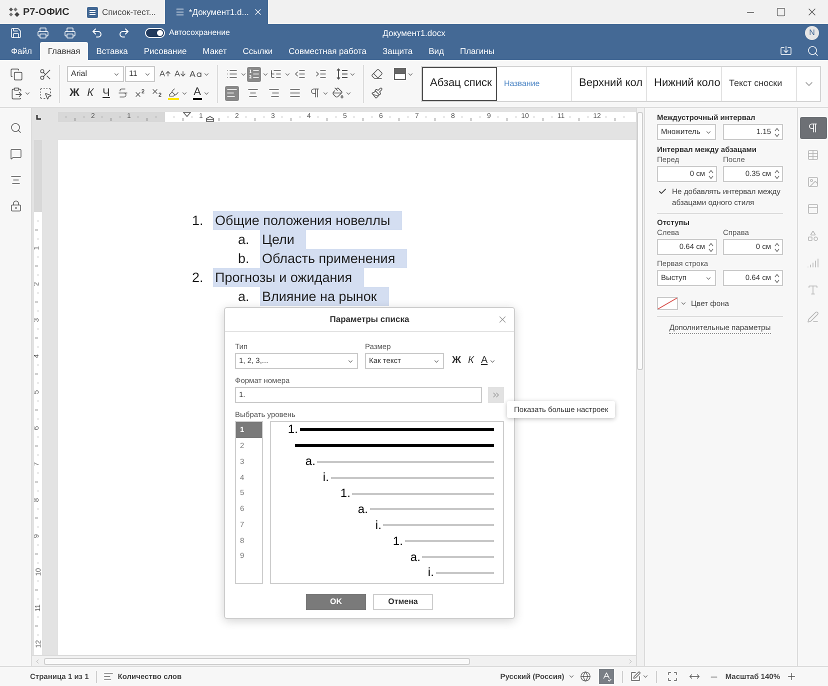 The height and width of the screenshot is (686, 828). I want to click on menu-tab: Совместная работа, so click(327, 51).